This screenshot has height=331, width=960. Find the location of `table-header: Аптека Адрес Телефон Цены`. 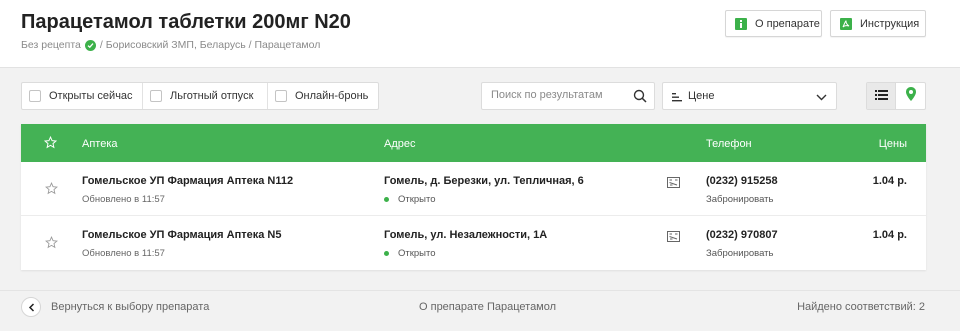

table-header: Аптека Адрес Телефон Цены is located at coordinates (473, 143).